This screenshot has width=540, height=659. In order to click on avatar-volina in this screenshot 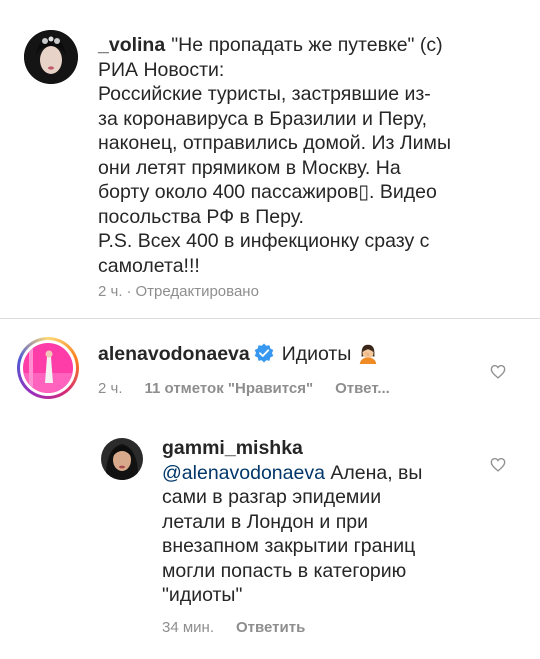, I will do `click(51, 57)`.